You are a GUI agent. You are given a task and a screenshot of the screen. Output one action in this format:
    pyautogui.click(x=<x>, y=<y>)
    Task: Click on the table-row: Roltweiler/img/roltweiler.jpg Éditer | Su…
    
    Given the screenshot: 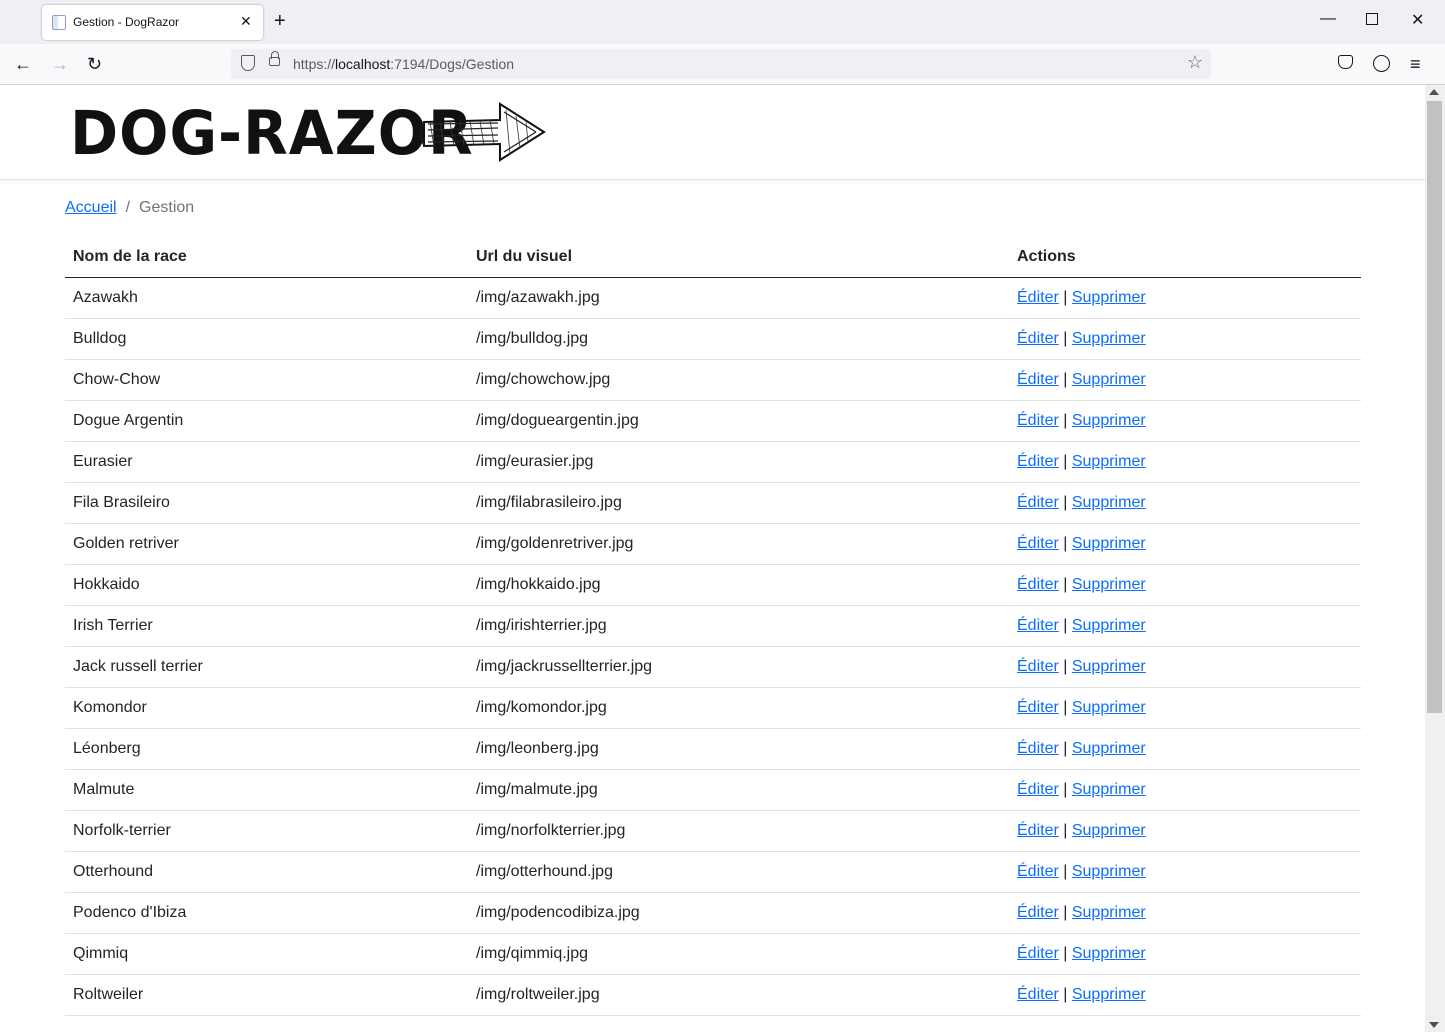 What is the action you would take?
    pyautogui.click(x=713, y=995)
    